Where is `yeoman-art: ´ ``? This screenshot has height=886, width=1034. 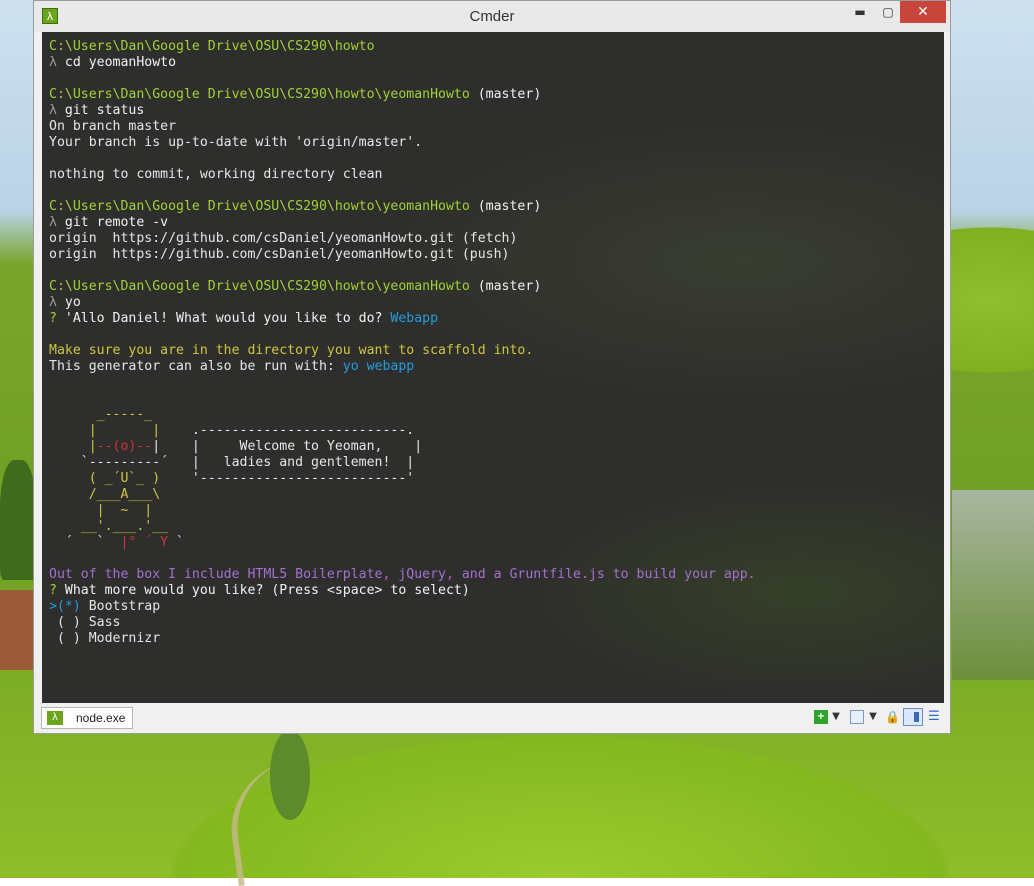 yeoman-art: ´ ` is located at coordinates (85, 542).